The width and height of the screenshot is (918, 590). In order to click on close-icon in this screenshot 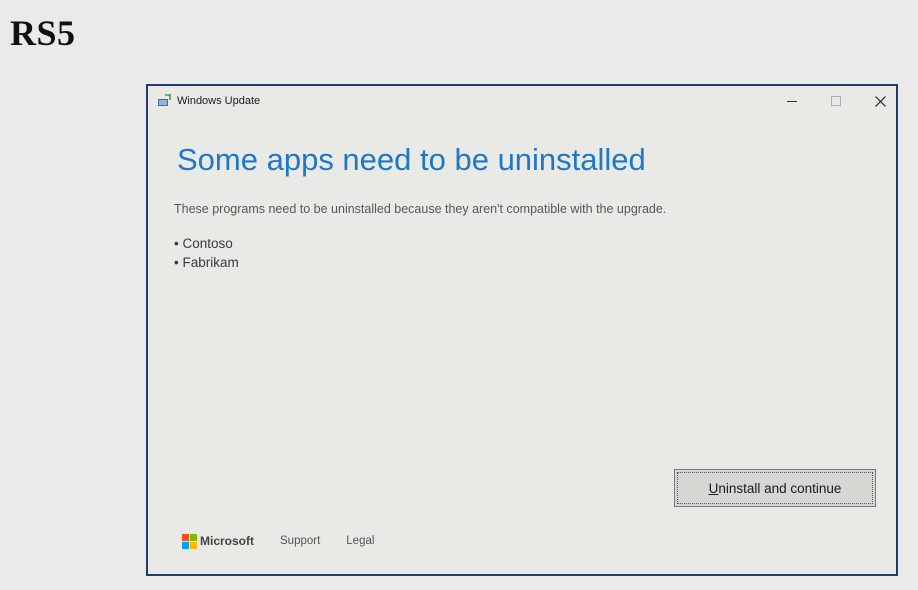, I will do `click(880, 101)`.